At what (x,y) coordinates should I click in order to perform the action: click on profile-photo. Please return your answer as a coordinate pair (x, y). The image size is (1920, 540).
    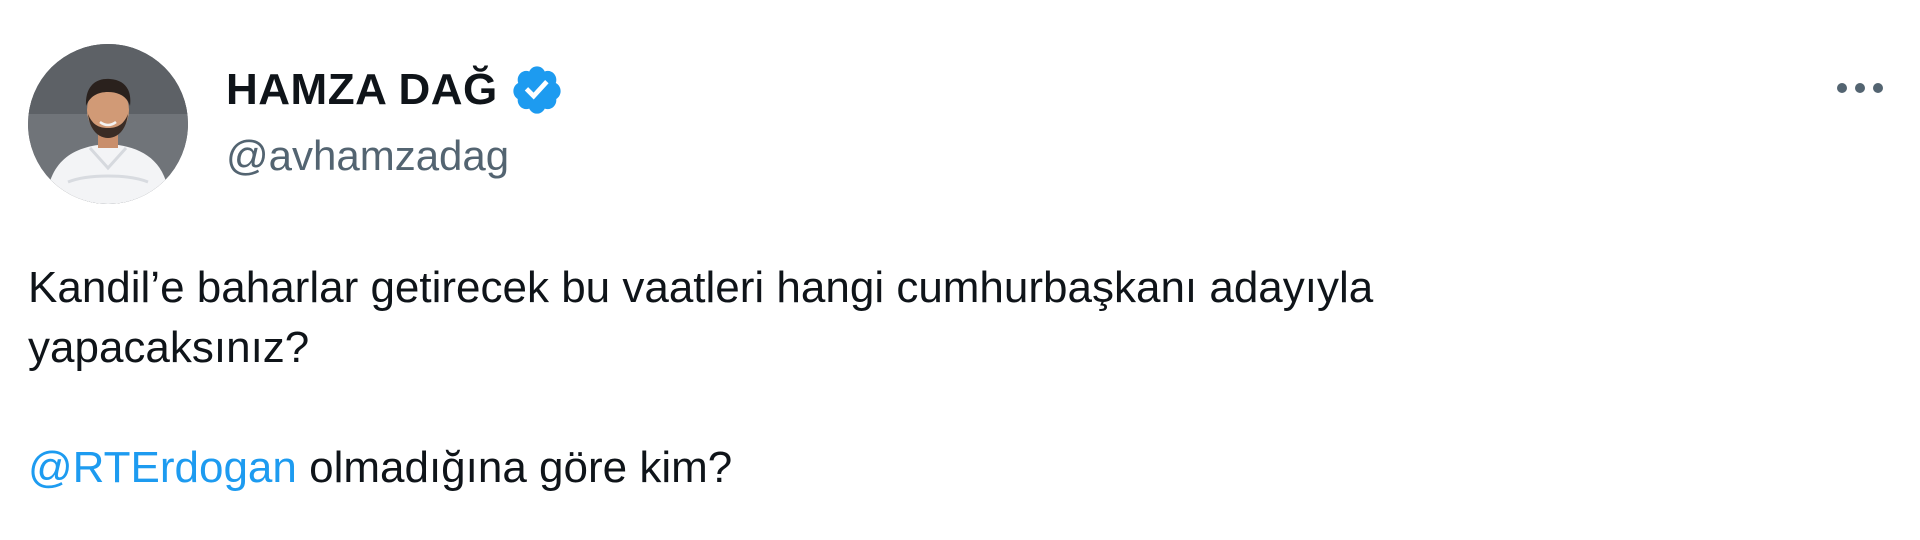
    Looking at the image, I should click on (108, 124).